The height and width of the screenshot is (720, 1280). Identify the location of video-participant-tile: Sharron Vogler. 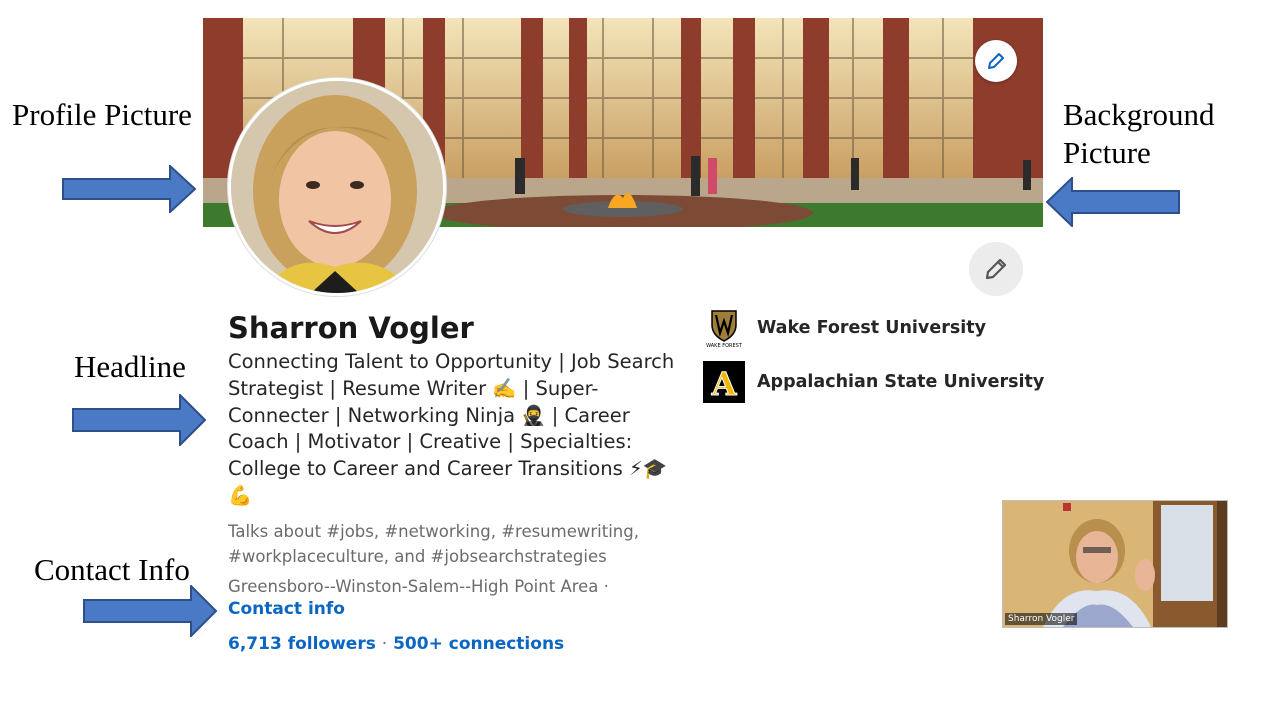
(1115, 564).